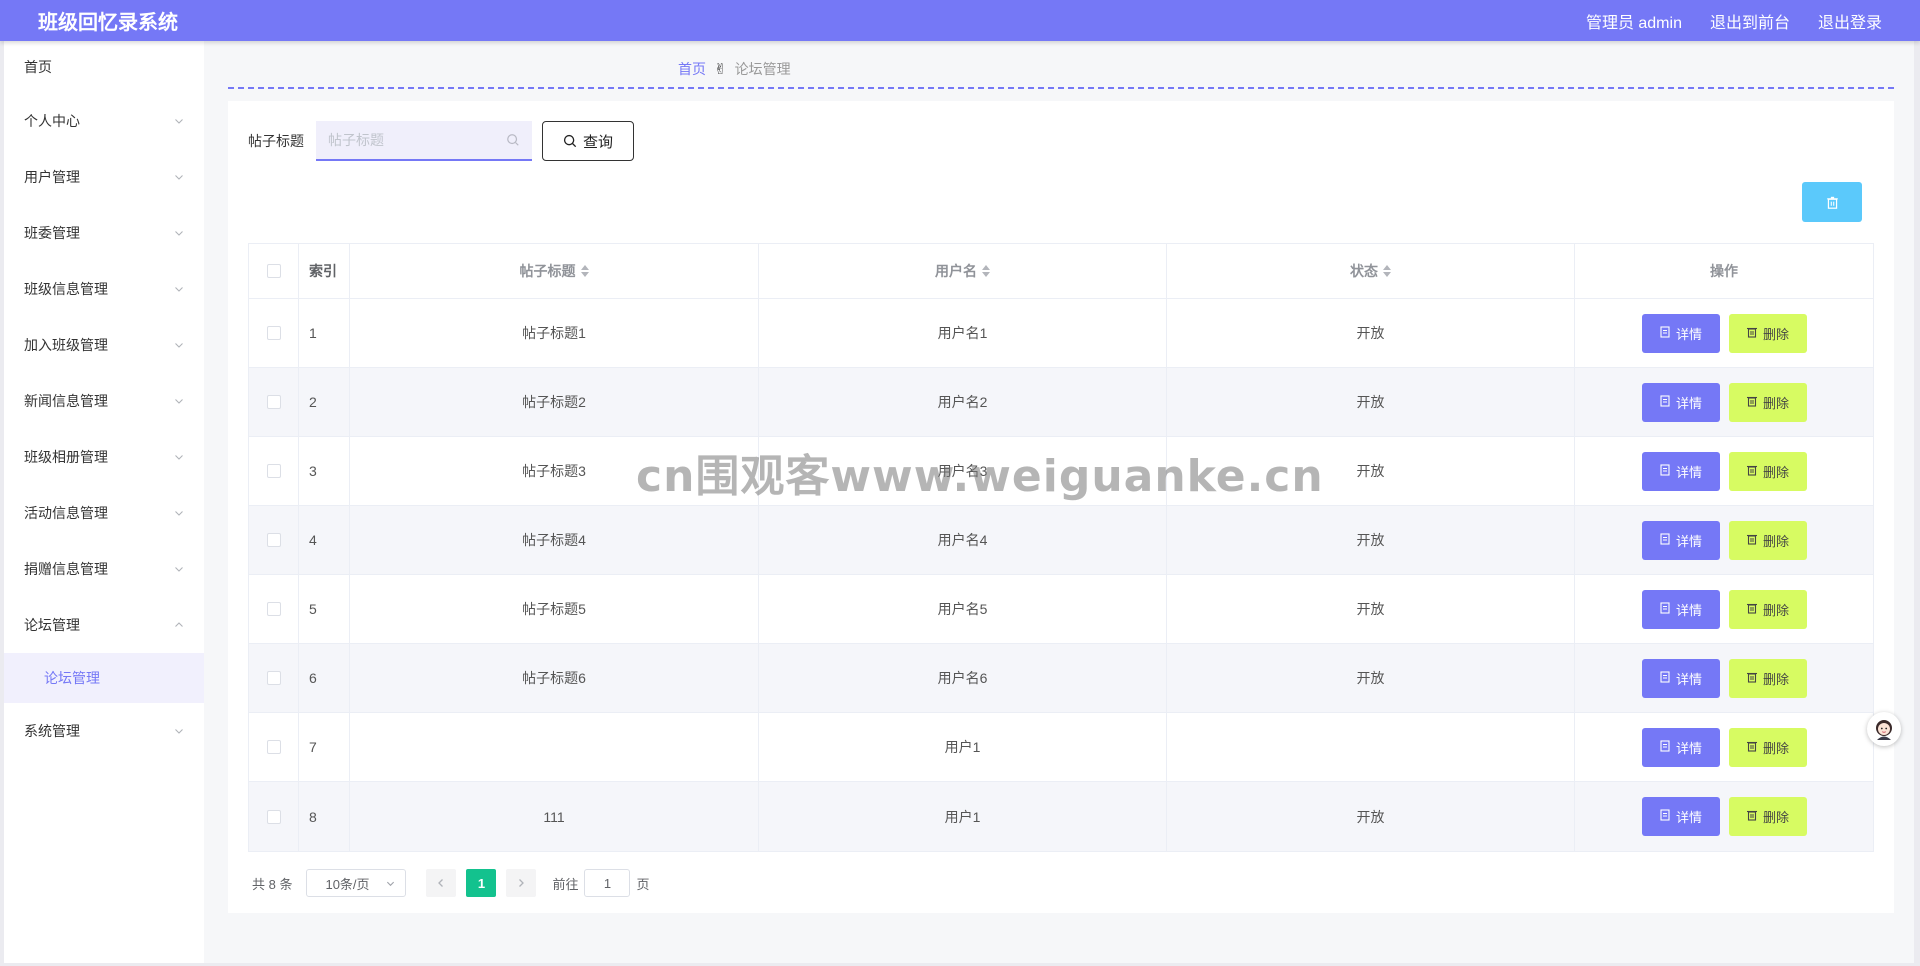 The height and width of the screenshot is (966, 1920). What do you see at coordinates (565, 884) in the screenshot?
I see `goto-prefix: 前往` at bounding box center [565, 884].